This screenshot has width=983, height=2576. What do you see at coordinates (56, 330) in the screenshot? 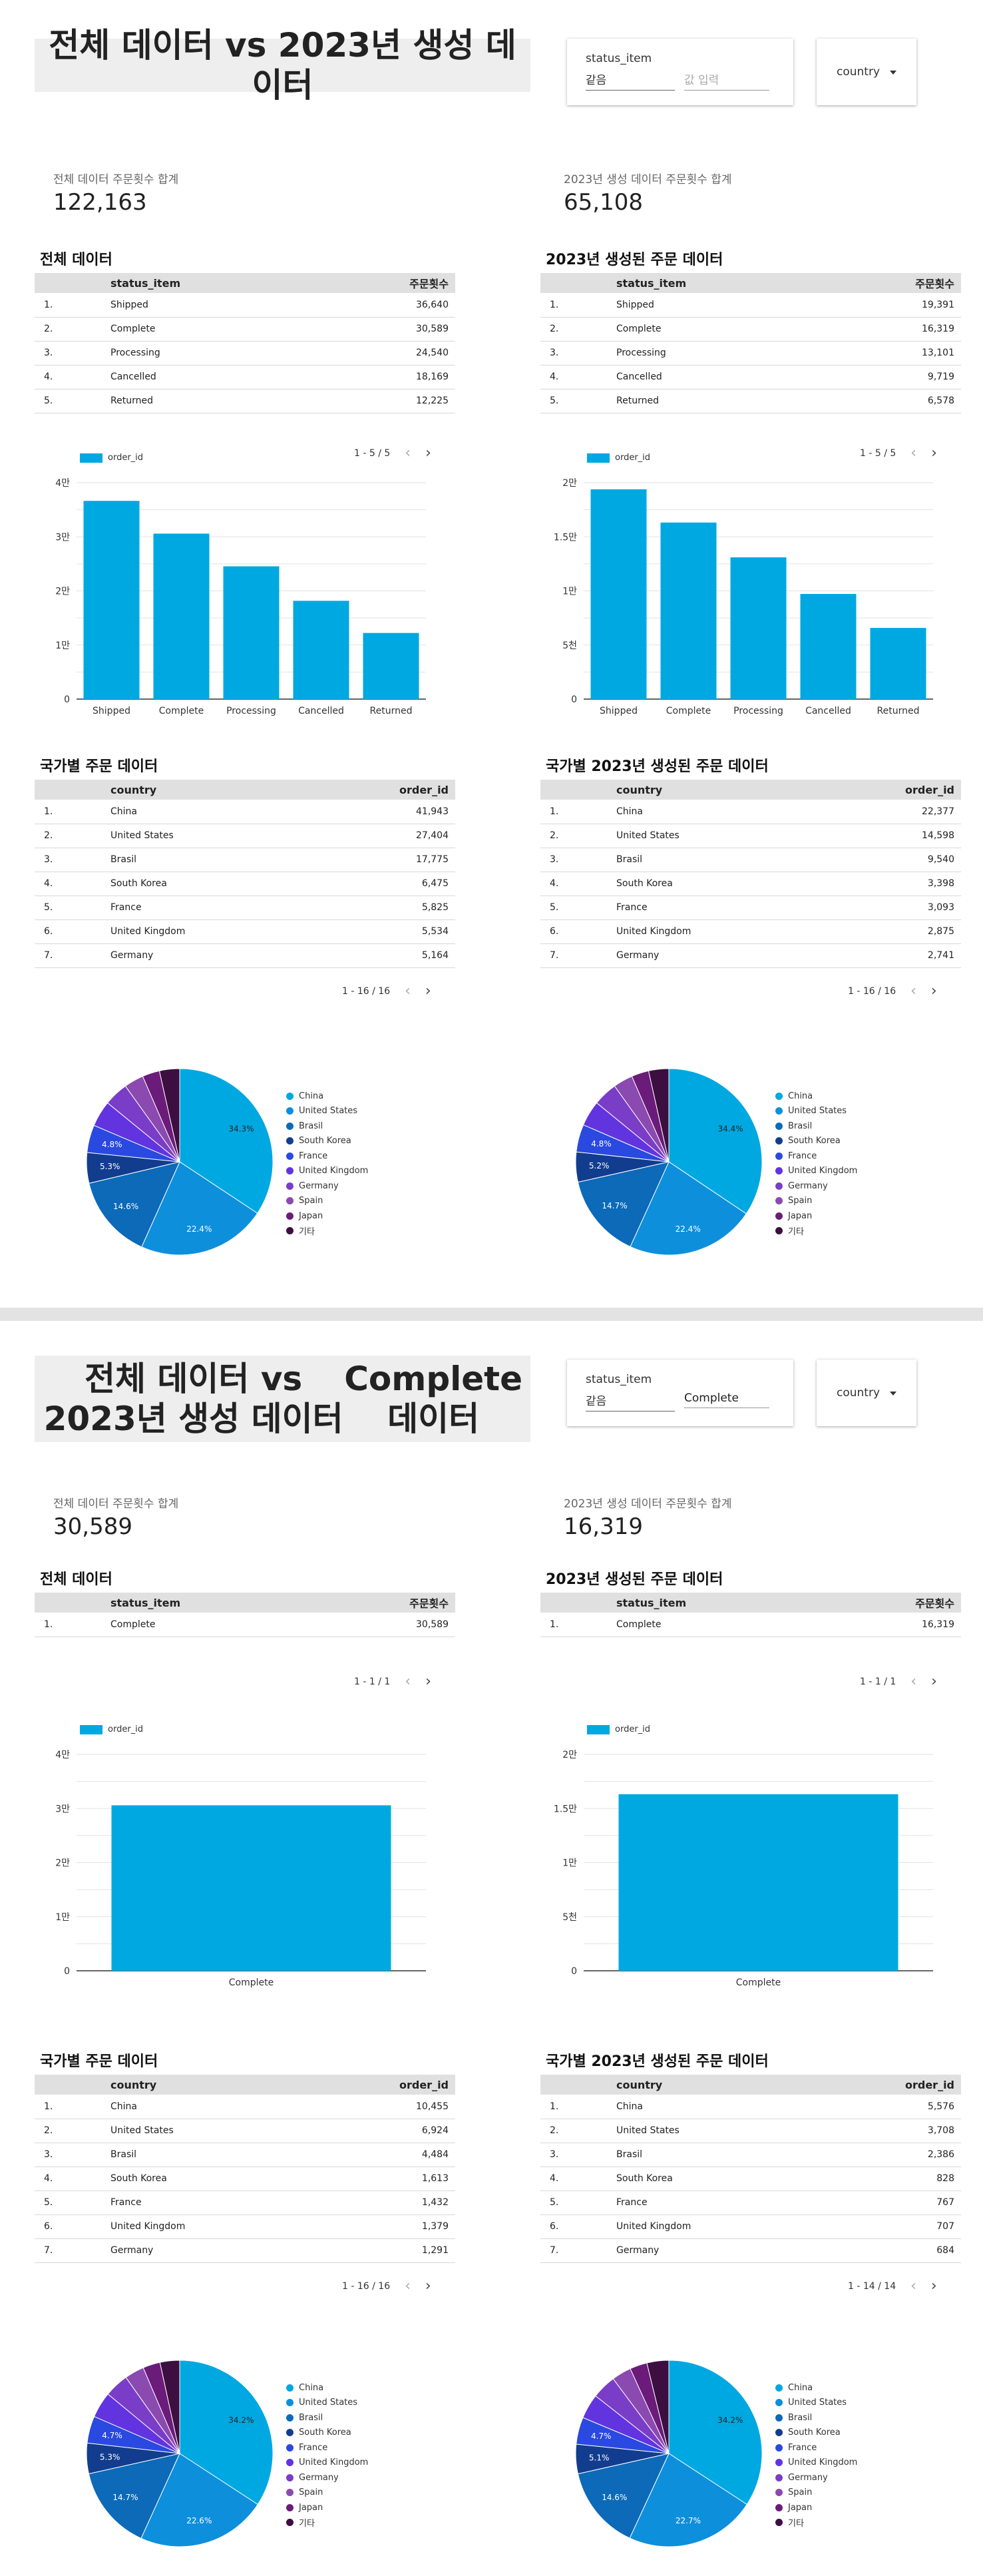
I see `row-index: 2.` at bounding box center [56, 330].